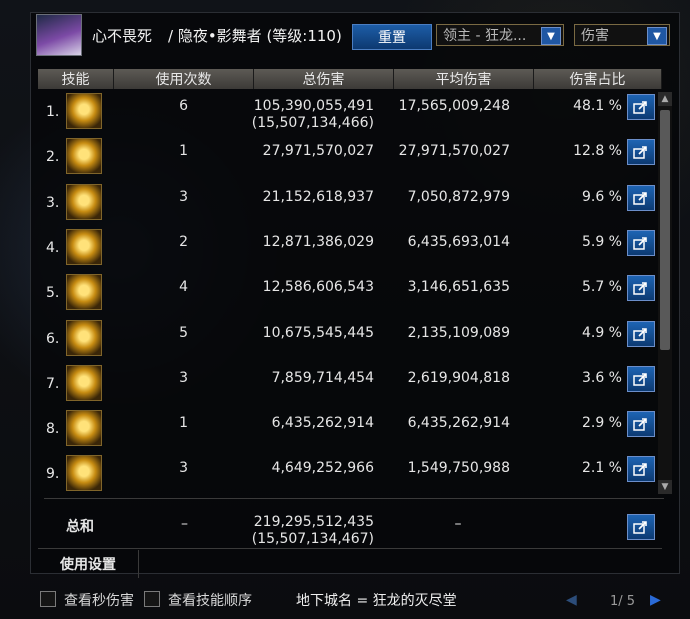  I want to click on use-count: 6, so click(183, 106).